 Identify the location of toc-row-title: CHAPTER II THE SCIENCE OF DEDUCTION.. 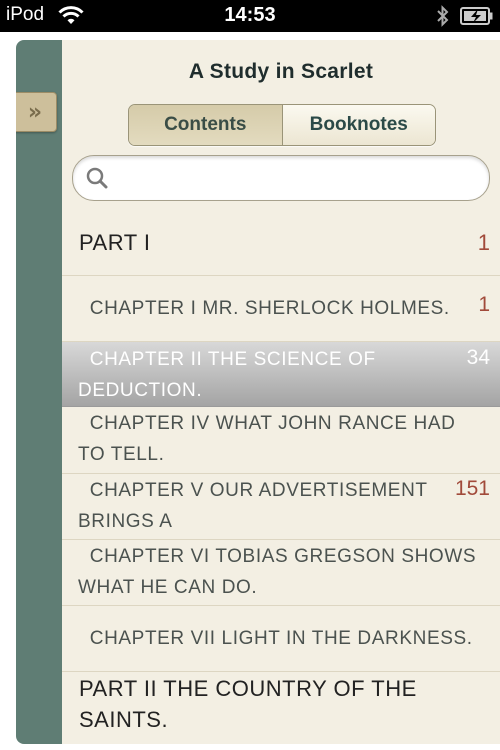
(230, 375).